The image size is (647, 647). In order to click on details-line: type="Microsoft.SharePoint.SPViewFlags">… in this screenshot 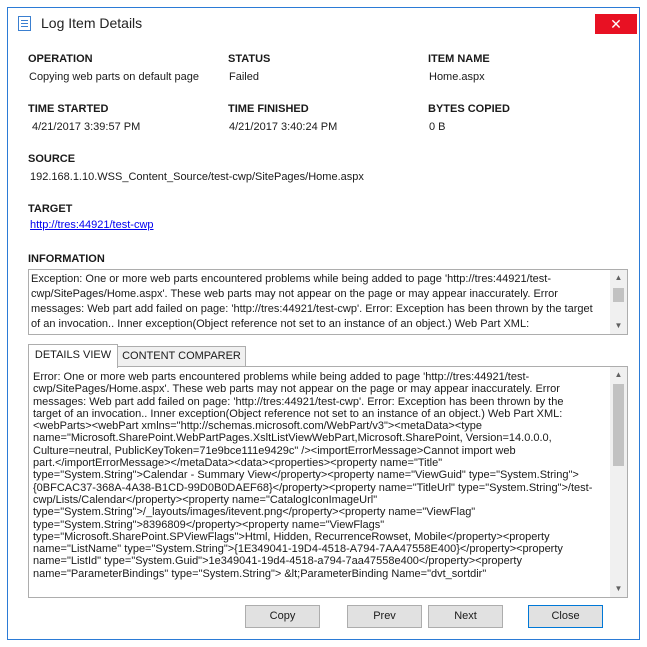, I will do `click(291, 536)`.